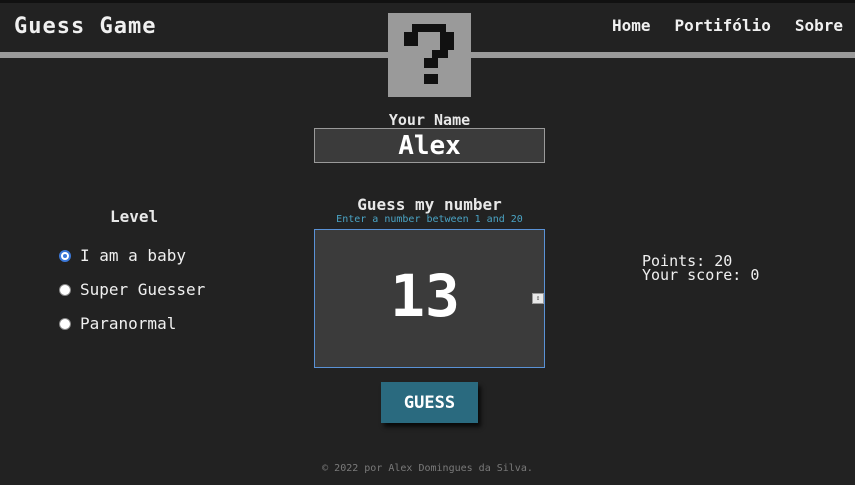 The height and width of the screenshot is (485, 855). What do you see at coordinates (429, 204) in the screenshot?
I see `guess-title: Guess my number` at bounding box center [429, 204].